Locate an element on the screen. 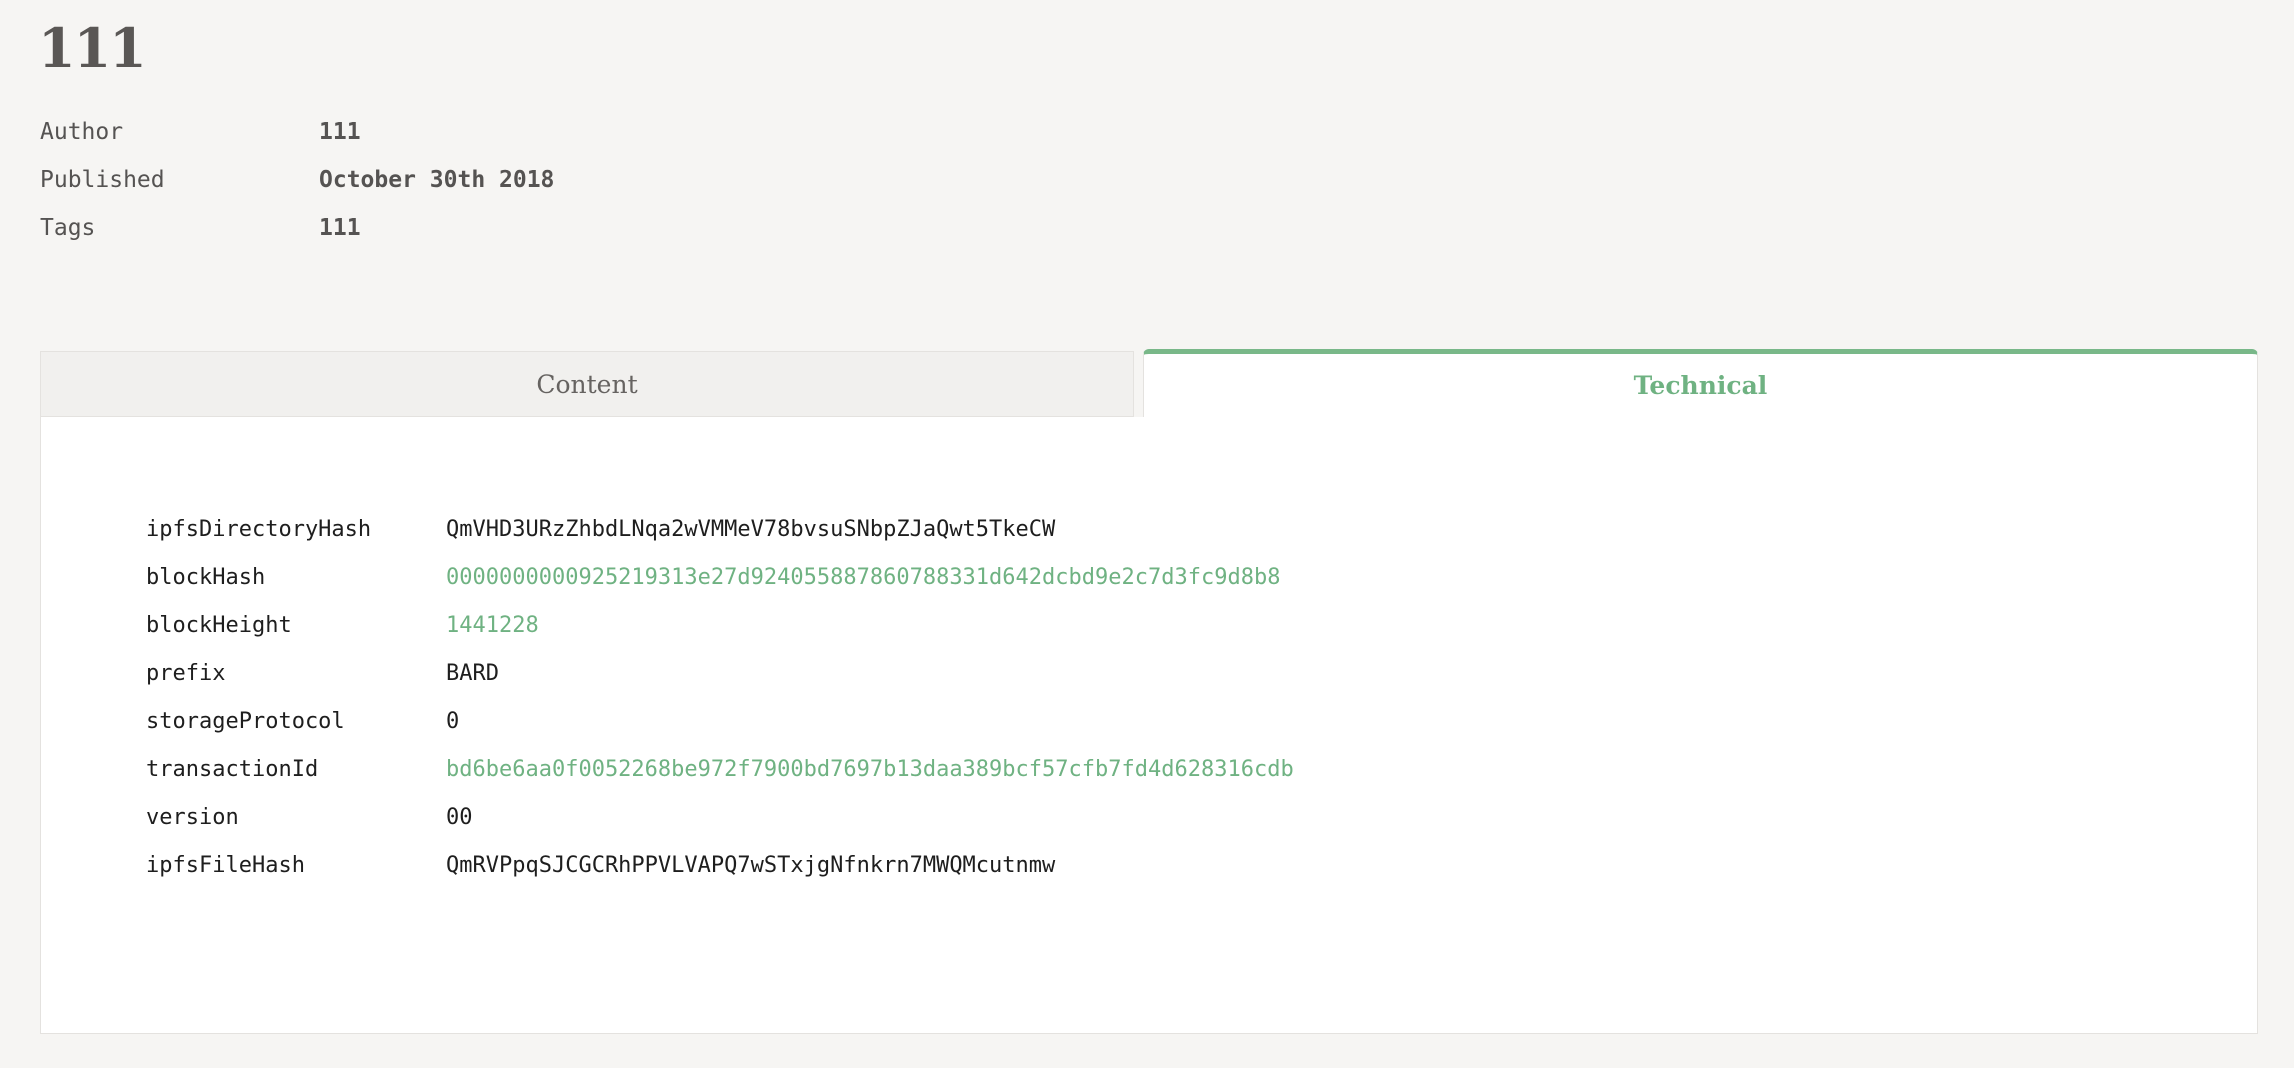  technical-row-storage-protocol: storageProtocol 0 is located at coordinates (720, 721).